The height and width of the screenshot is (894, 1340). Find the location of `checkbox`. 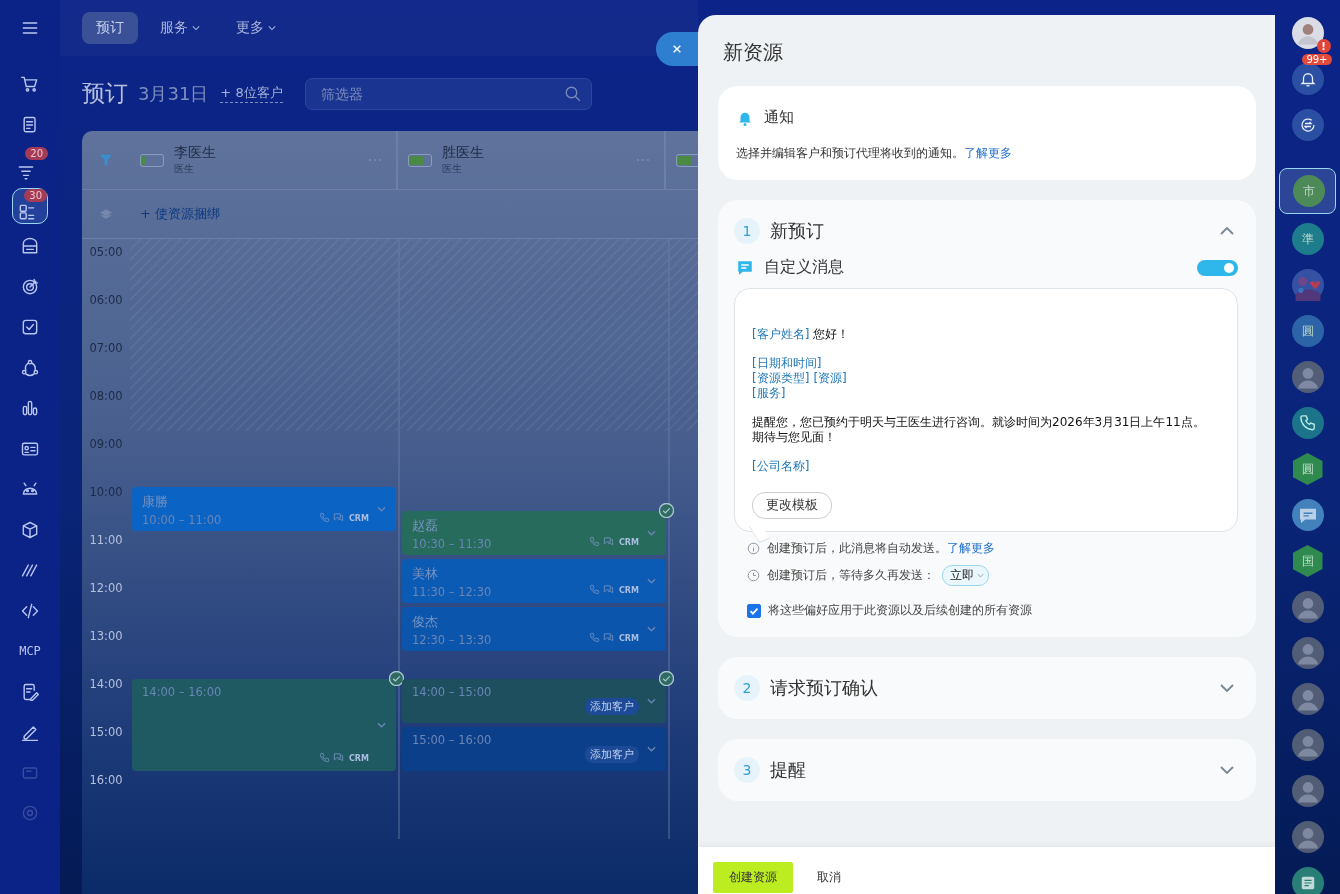

checkbox is located at coordinates (754, 610).